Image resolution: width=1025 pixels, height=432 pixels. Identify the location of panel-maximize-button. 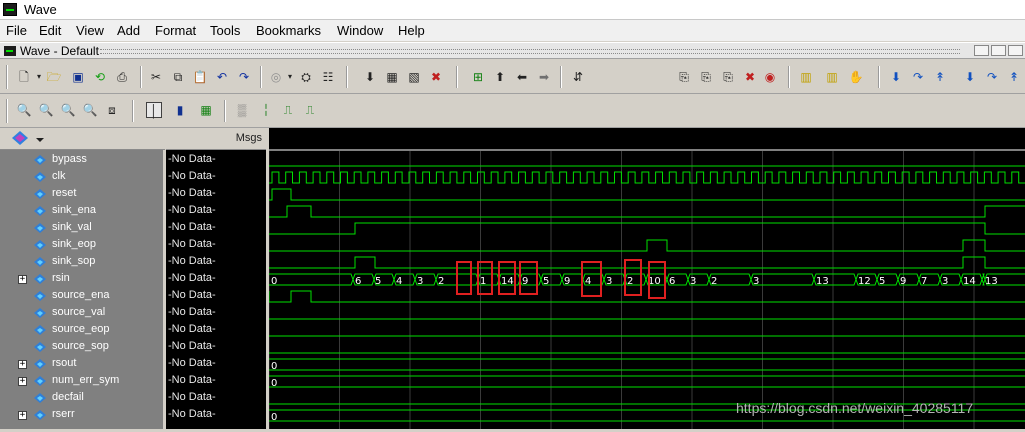
(998, 50).